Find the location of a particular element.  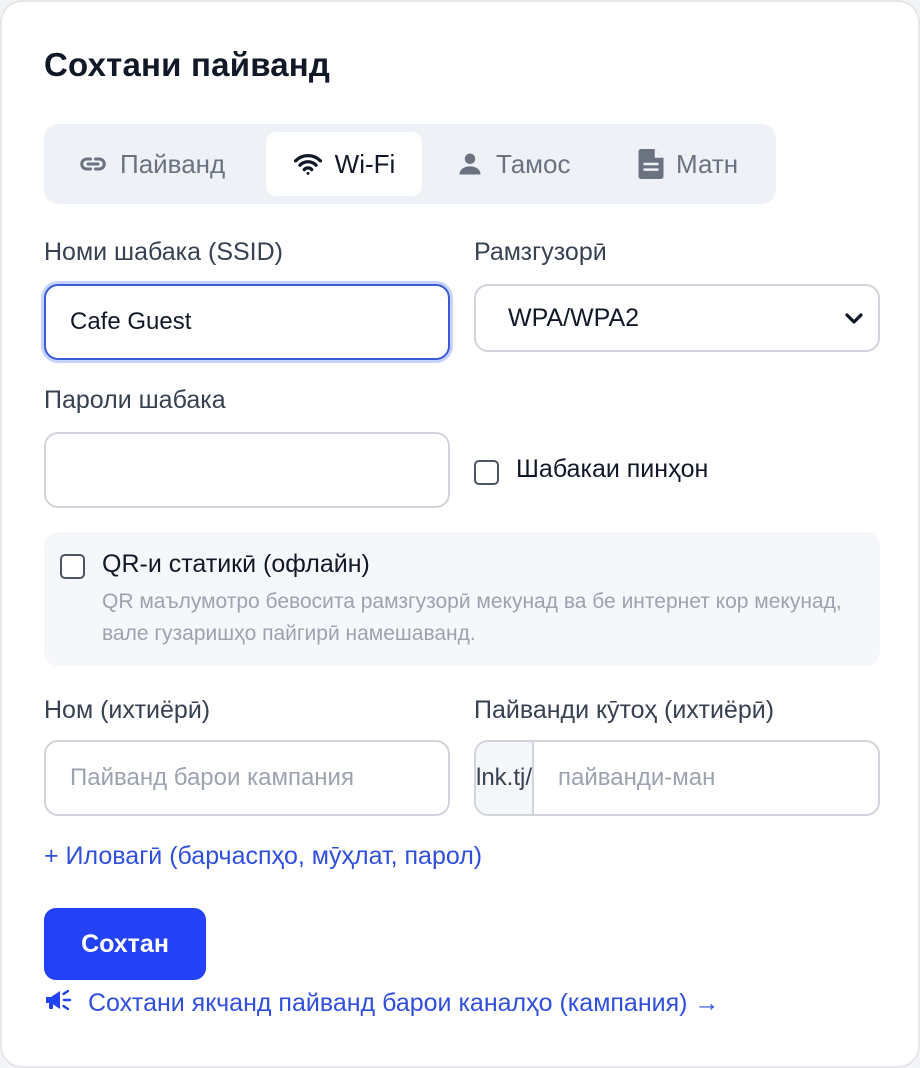

short-link-field: lnk.tj/ is located at coordinates (677, 778).